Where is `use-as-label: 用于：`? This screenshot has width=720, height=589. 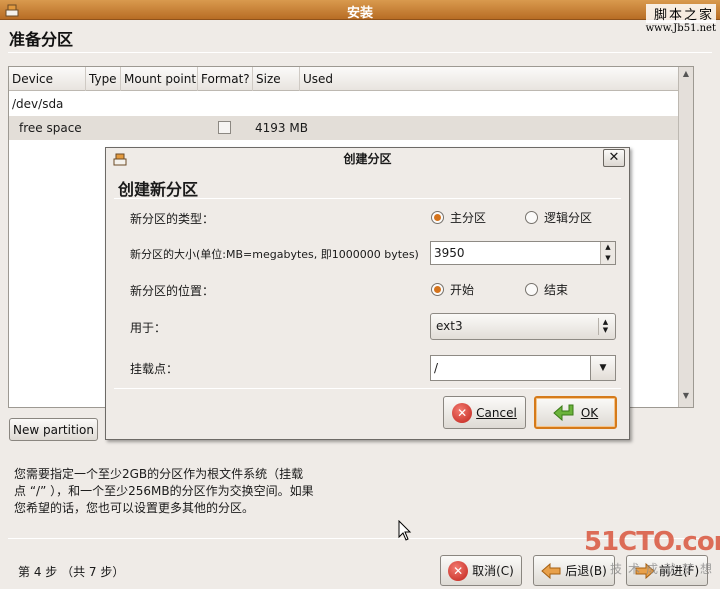
use-as-label: 用于： is located at coordinates (148, 328).